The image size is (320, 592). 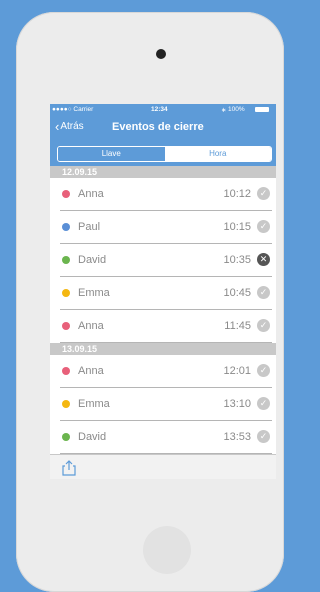 What do you see at coordinates (217, 154) in the screenshot?
I see `segment-hora: Hora` at bounding box center [217, 154].